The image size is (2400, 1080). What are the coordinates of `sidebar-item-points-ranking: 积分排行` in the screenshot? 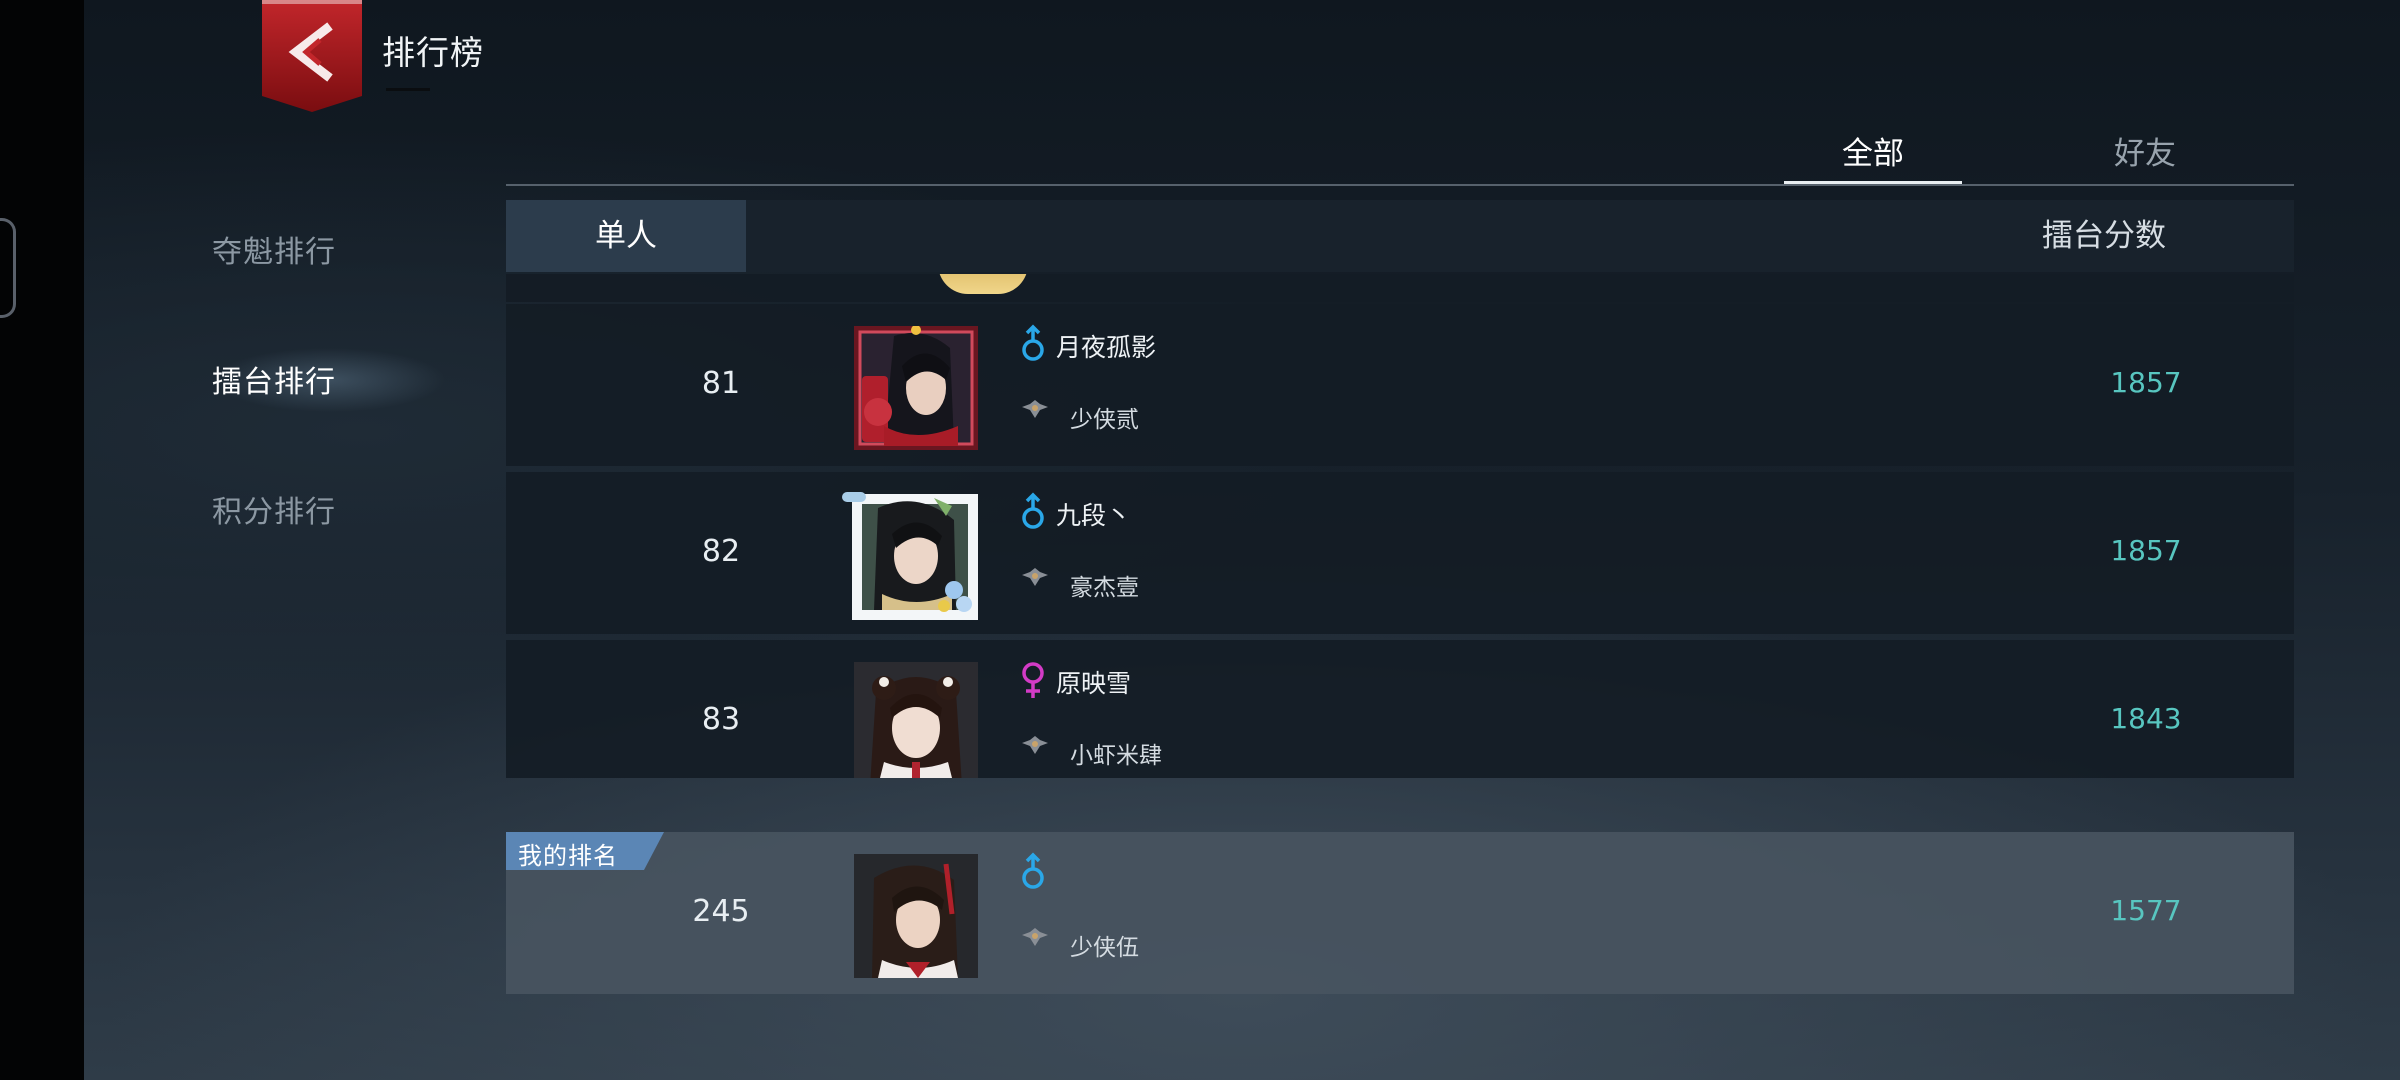 It's located at (312, 509).